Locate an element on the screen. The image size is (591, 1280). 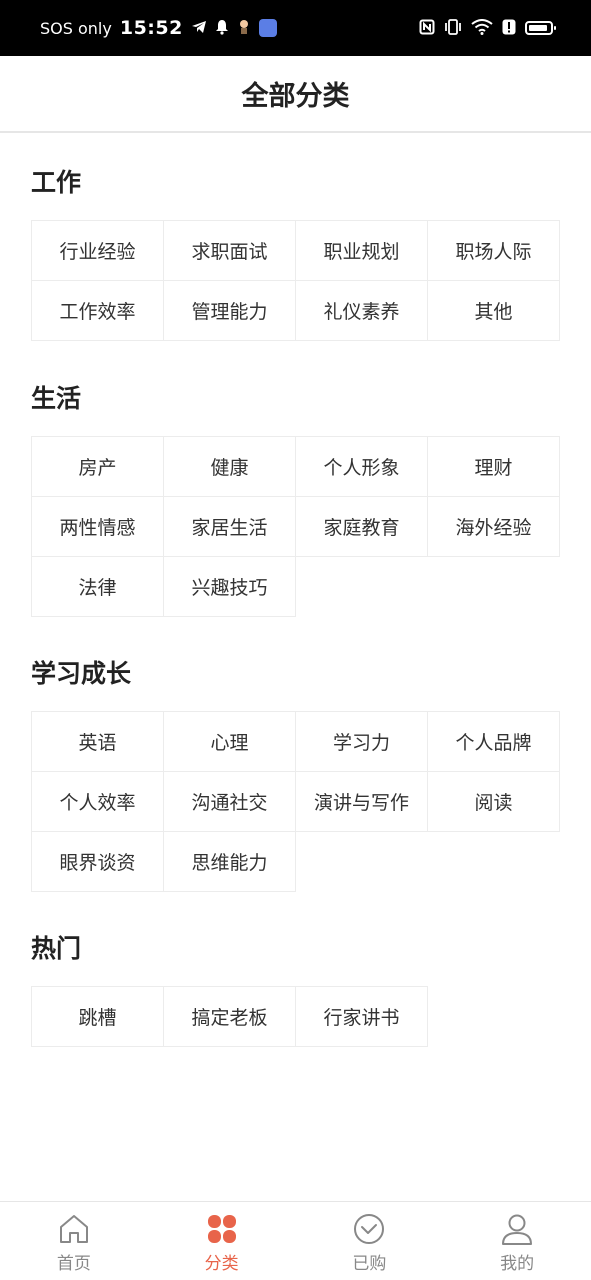
section-title: 工作 is located at coordinates (56, 182).